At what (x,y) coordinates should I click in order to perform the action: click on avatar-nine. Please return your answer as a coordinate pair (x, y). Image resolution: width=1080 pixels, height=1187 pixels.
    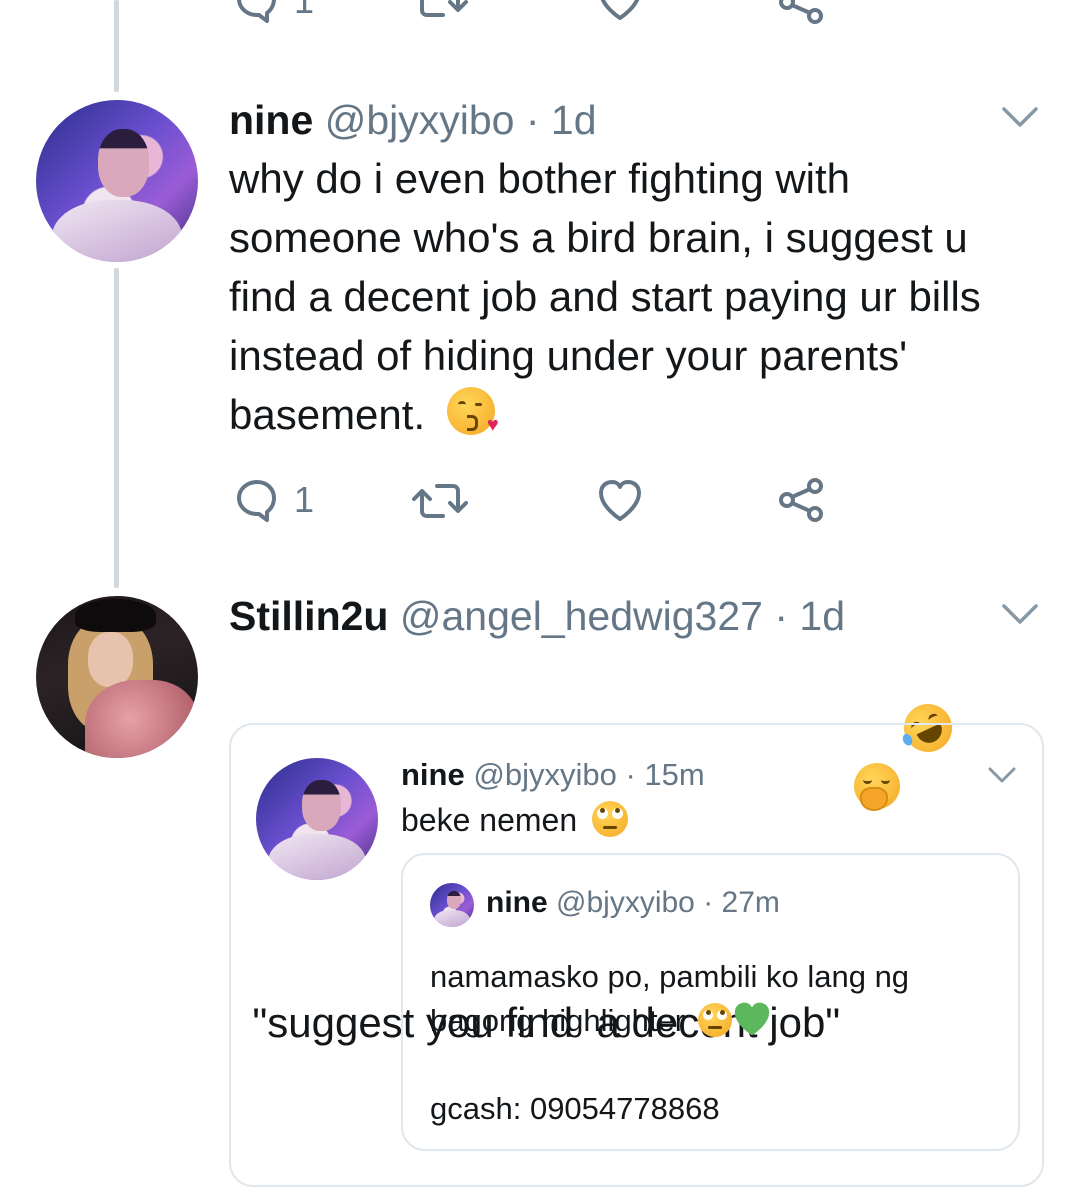
    Looking at the image, I should click on (117, 181).